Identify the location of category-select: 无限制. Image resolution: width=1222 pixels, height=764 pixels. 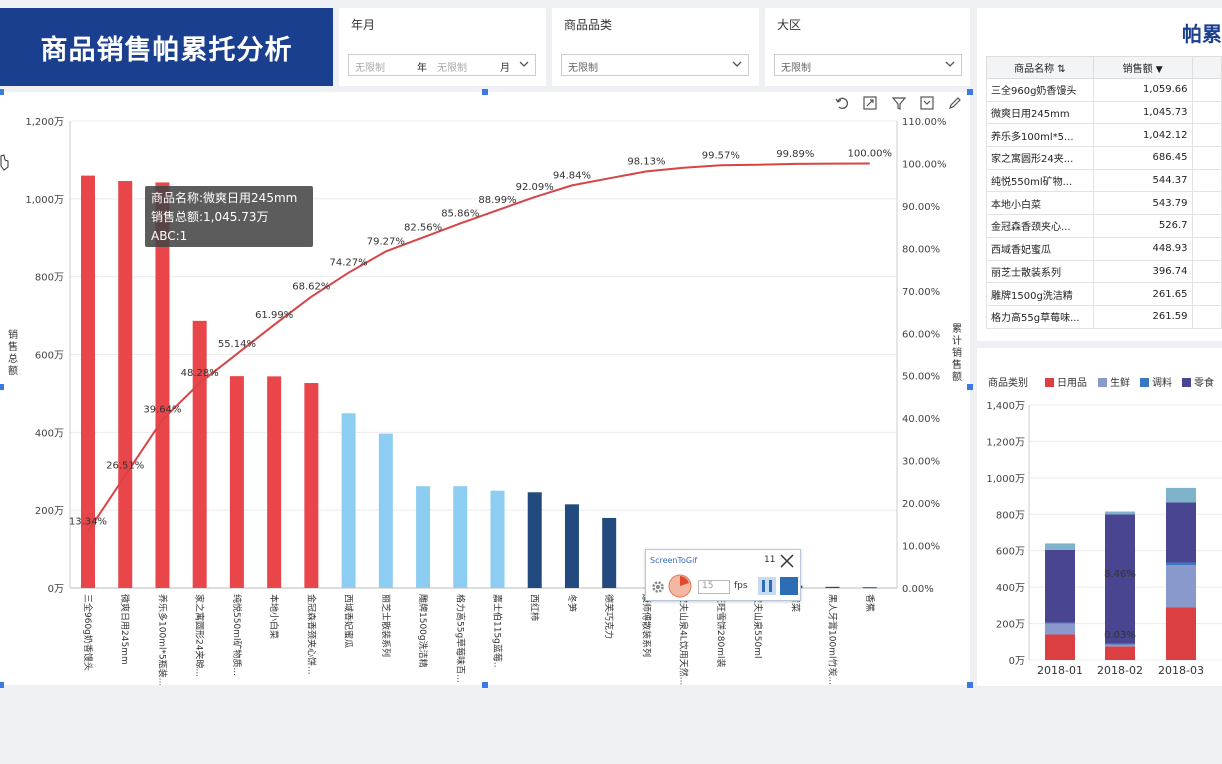
(655, 65).